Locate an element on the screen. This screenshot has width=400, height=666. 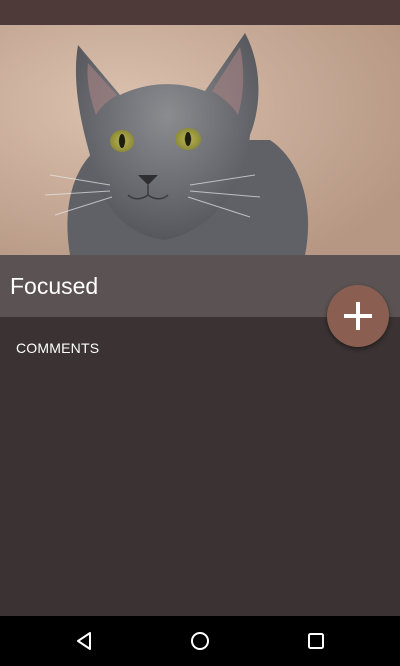
recents-icon is located at coordinates (316, 641).